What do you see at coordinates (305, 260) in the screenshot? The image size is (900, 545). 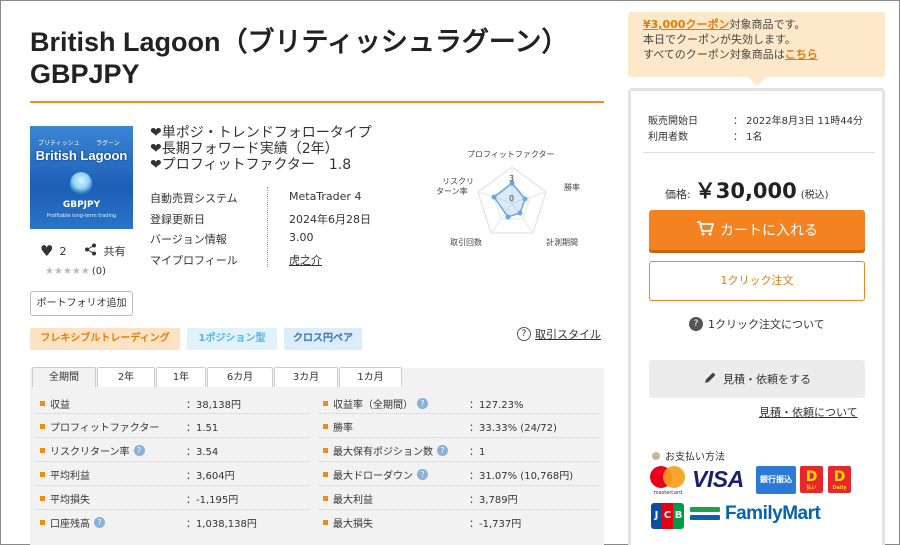 I see `profile-link: 虎之介` at bounding box center [305, 260].